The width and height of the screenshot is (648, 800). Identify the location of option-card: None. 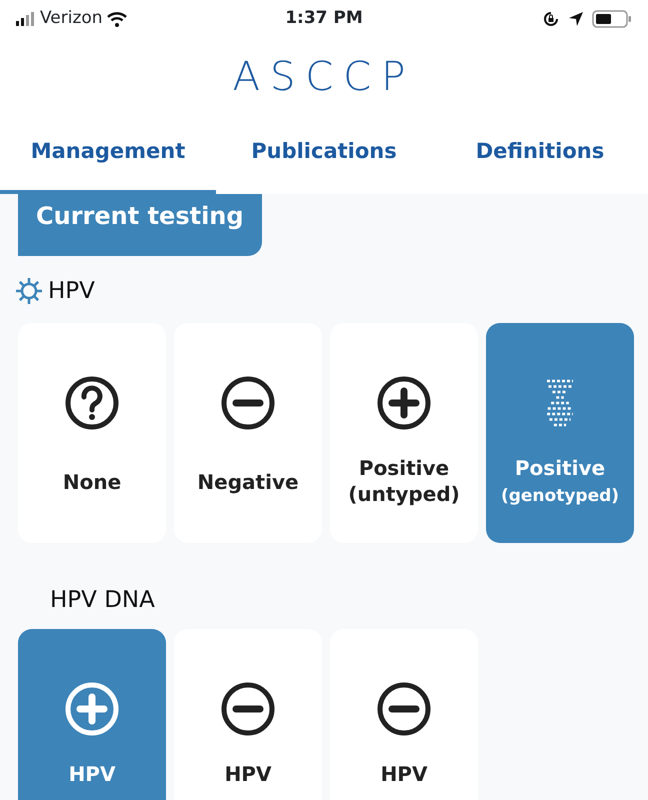
(92, 432).